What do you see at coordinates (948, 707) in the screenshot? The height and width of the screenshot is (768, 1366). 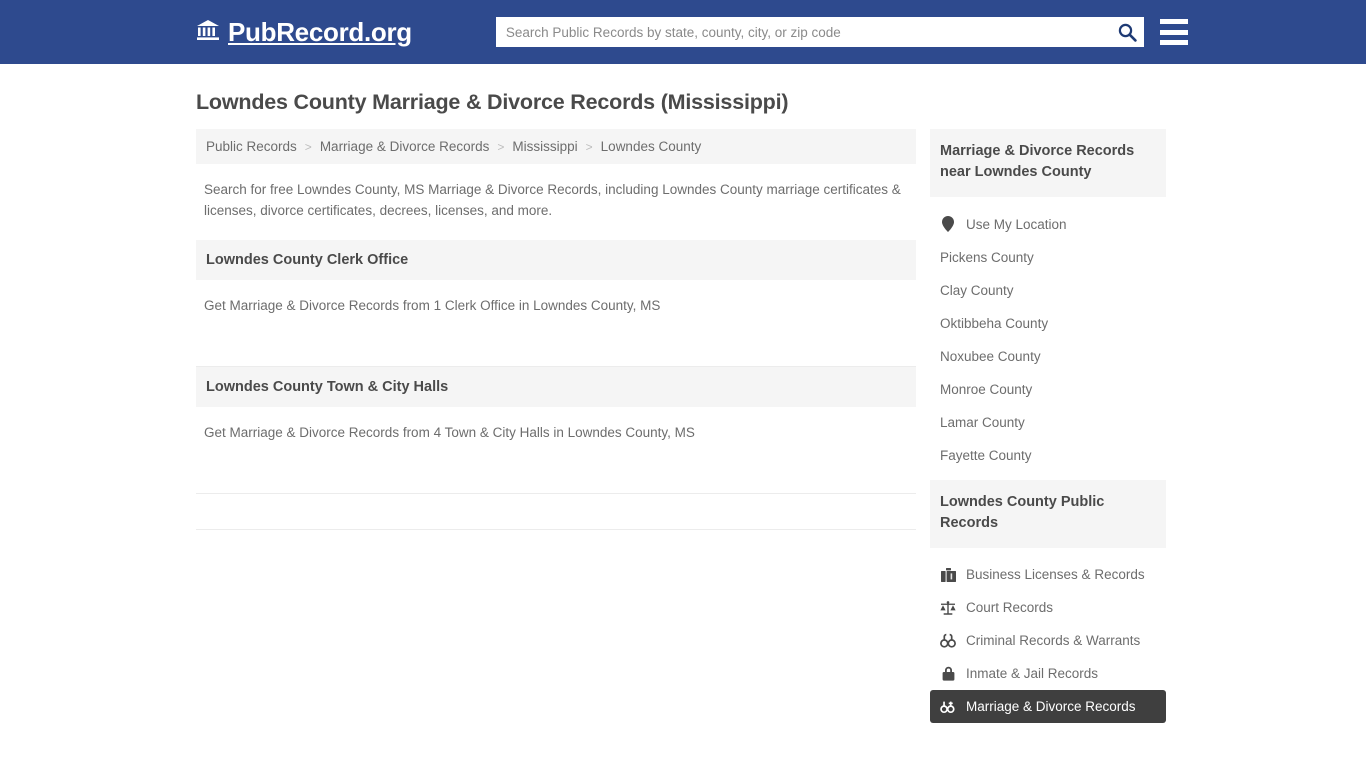 I see `venus-mars-icon` at bounding box center [948, 707].